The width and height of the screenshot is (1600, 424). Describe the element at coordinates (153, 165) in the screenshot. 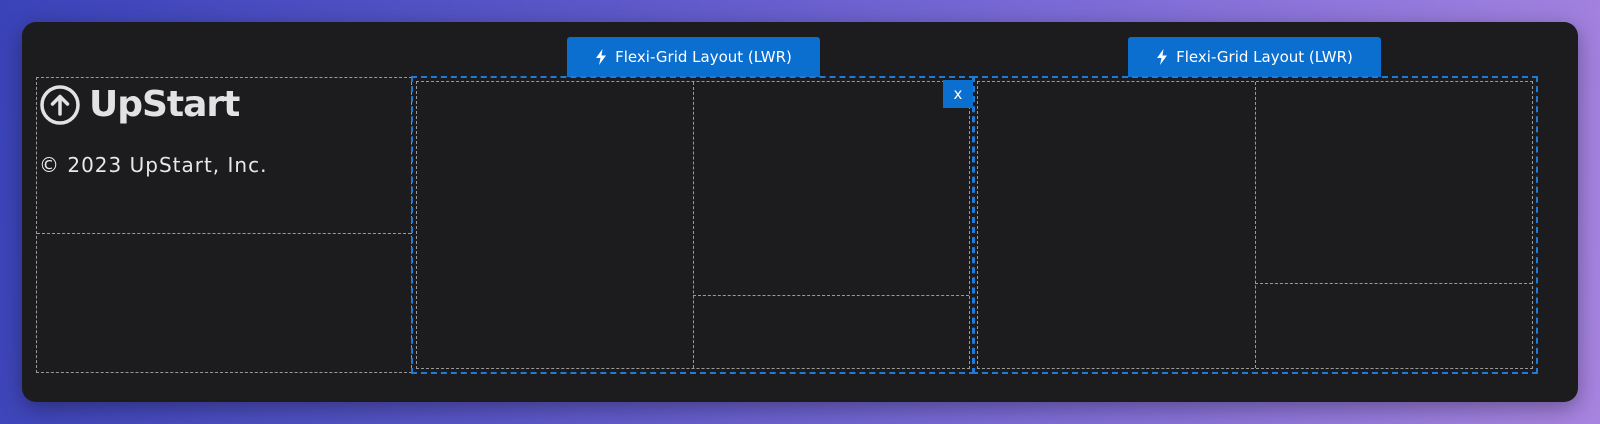

I see `copyright-text: © 2023 UpStart, Inc.` at that location.